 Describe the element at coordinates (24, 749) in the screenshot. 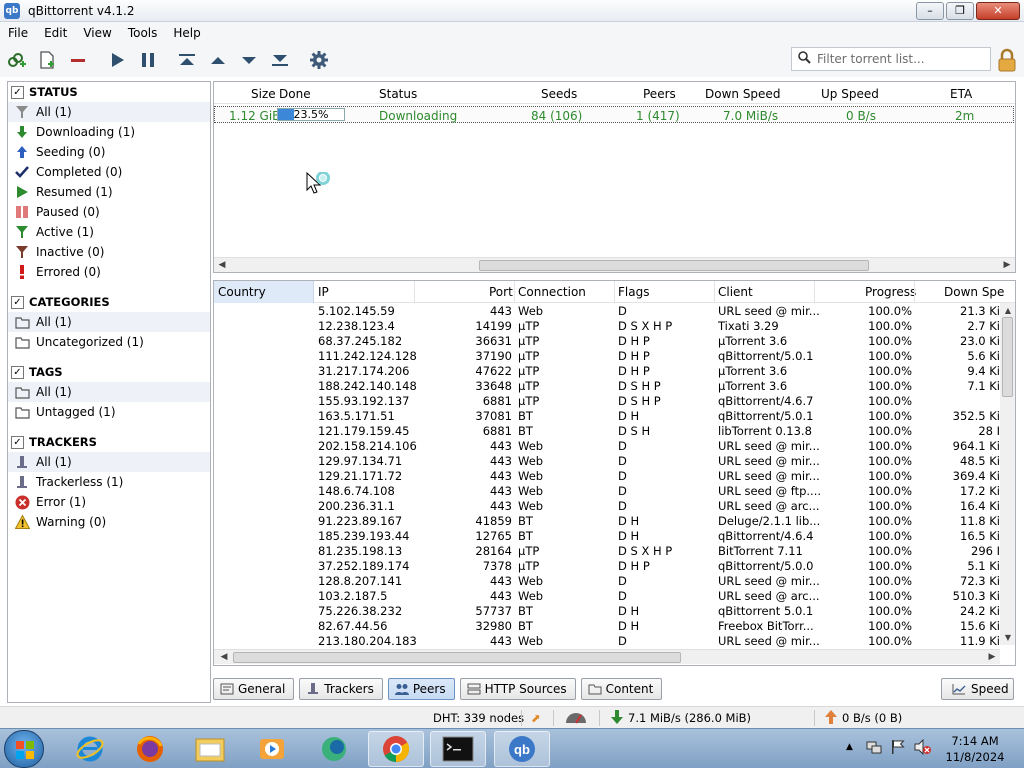

I see `start-button` at that location.